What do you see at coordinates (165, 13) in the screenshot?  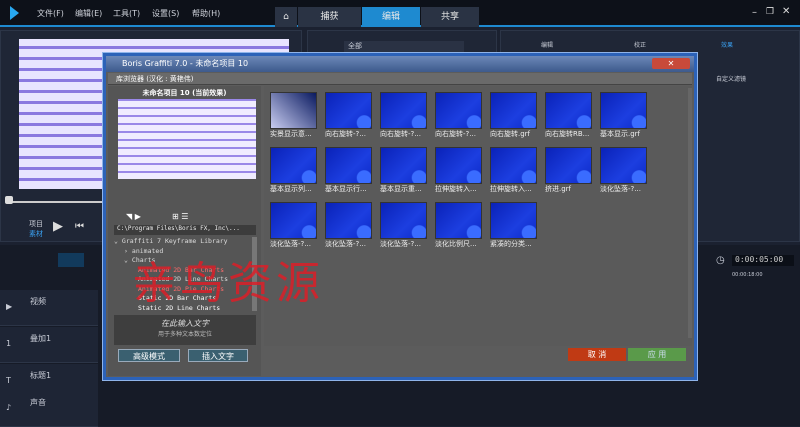 I see `menu-settings: 设置(S)` at bounding box center [165, 13].